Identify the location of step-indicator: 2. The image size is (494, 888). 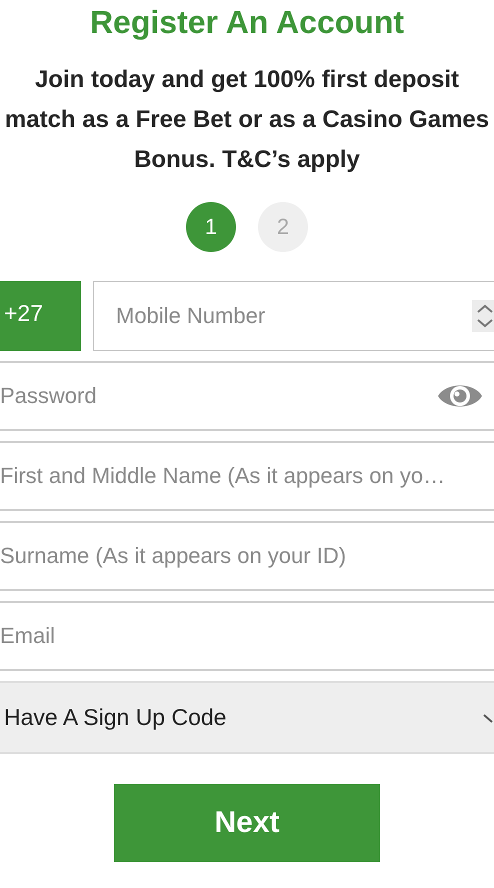
(283, 227).